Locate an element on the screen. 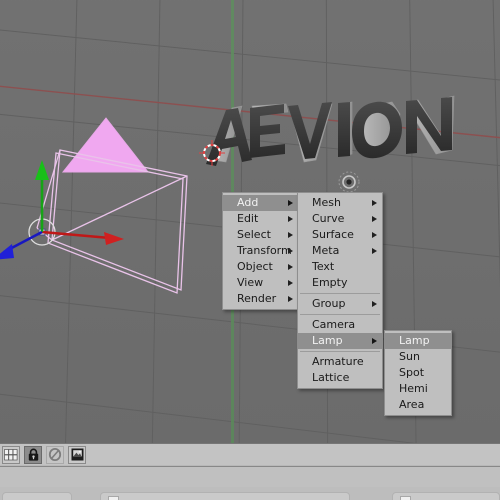  image-icon is located at coordinates (77, 454).